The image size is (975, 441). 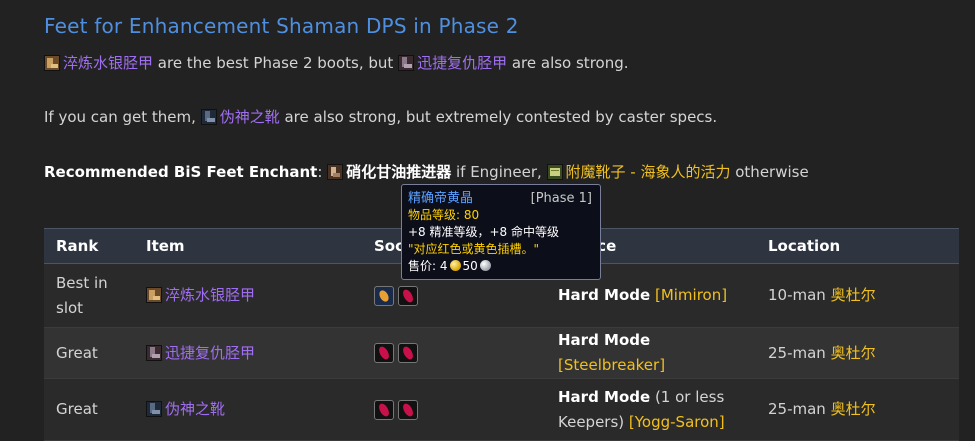 I want to click on item-cell: 淬炼水银胫甲, so click(x=248, y=295).